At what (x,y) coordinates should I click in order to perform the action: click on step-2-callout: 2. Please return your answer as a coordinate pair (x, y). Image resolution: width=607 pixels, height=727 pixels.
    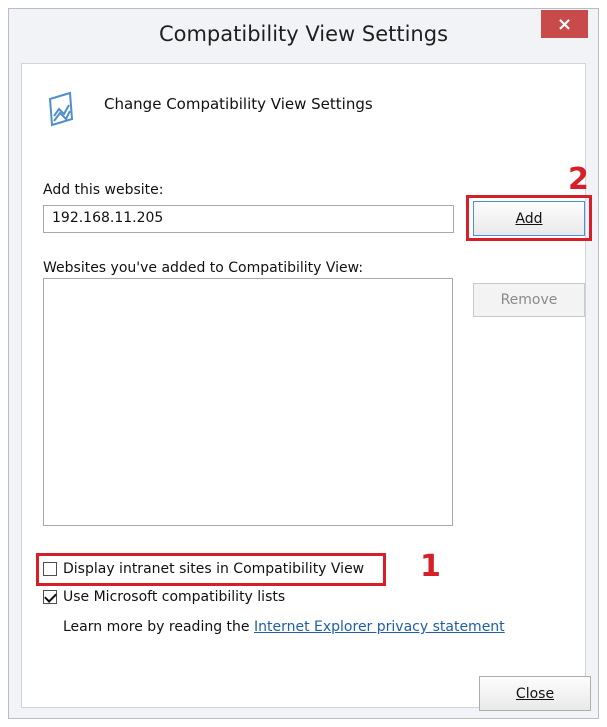
    Looking at the image, I should click on (578, 179).